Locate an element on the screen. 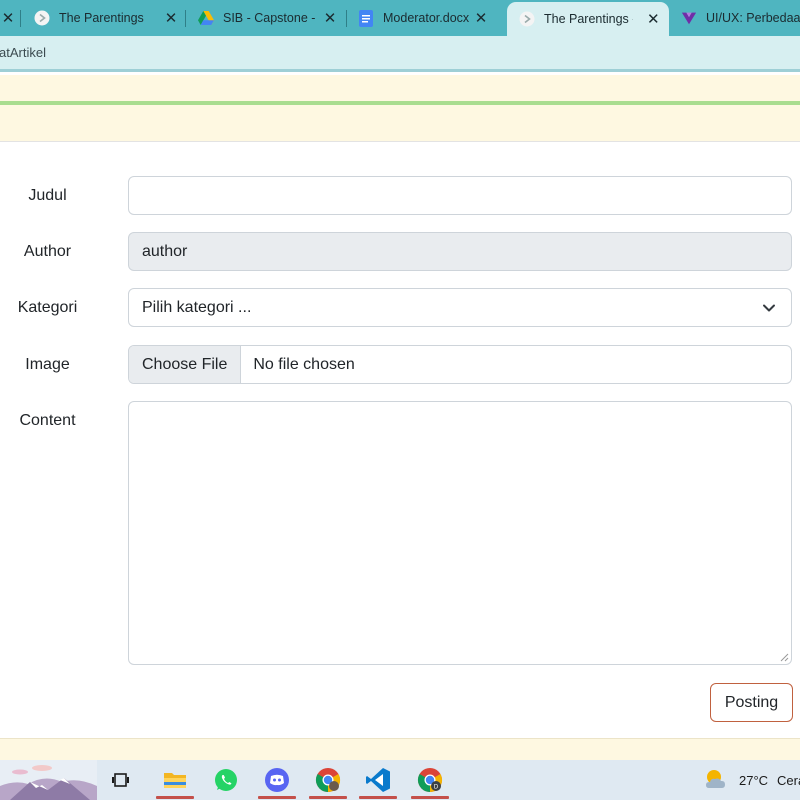  chrome-profile-icon: D is located at coordinates (430, 780).